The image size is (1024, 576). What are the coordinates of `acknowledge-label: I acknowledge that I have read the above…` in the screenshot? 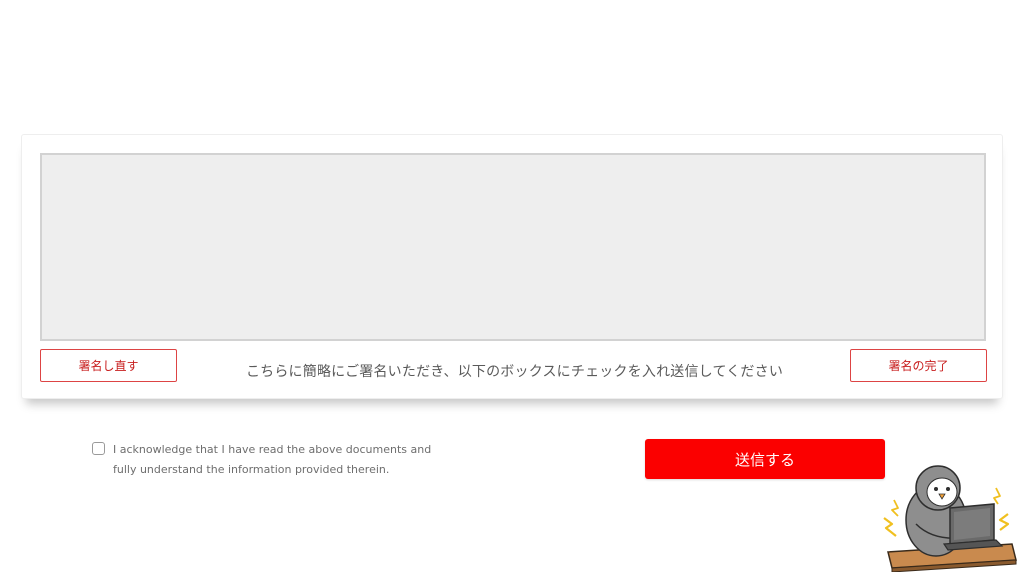 It's located at (272, 459).